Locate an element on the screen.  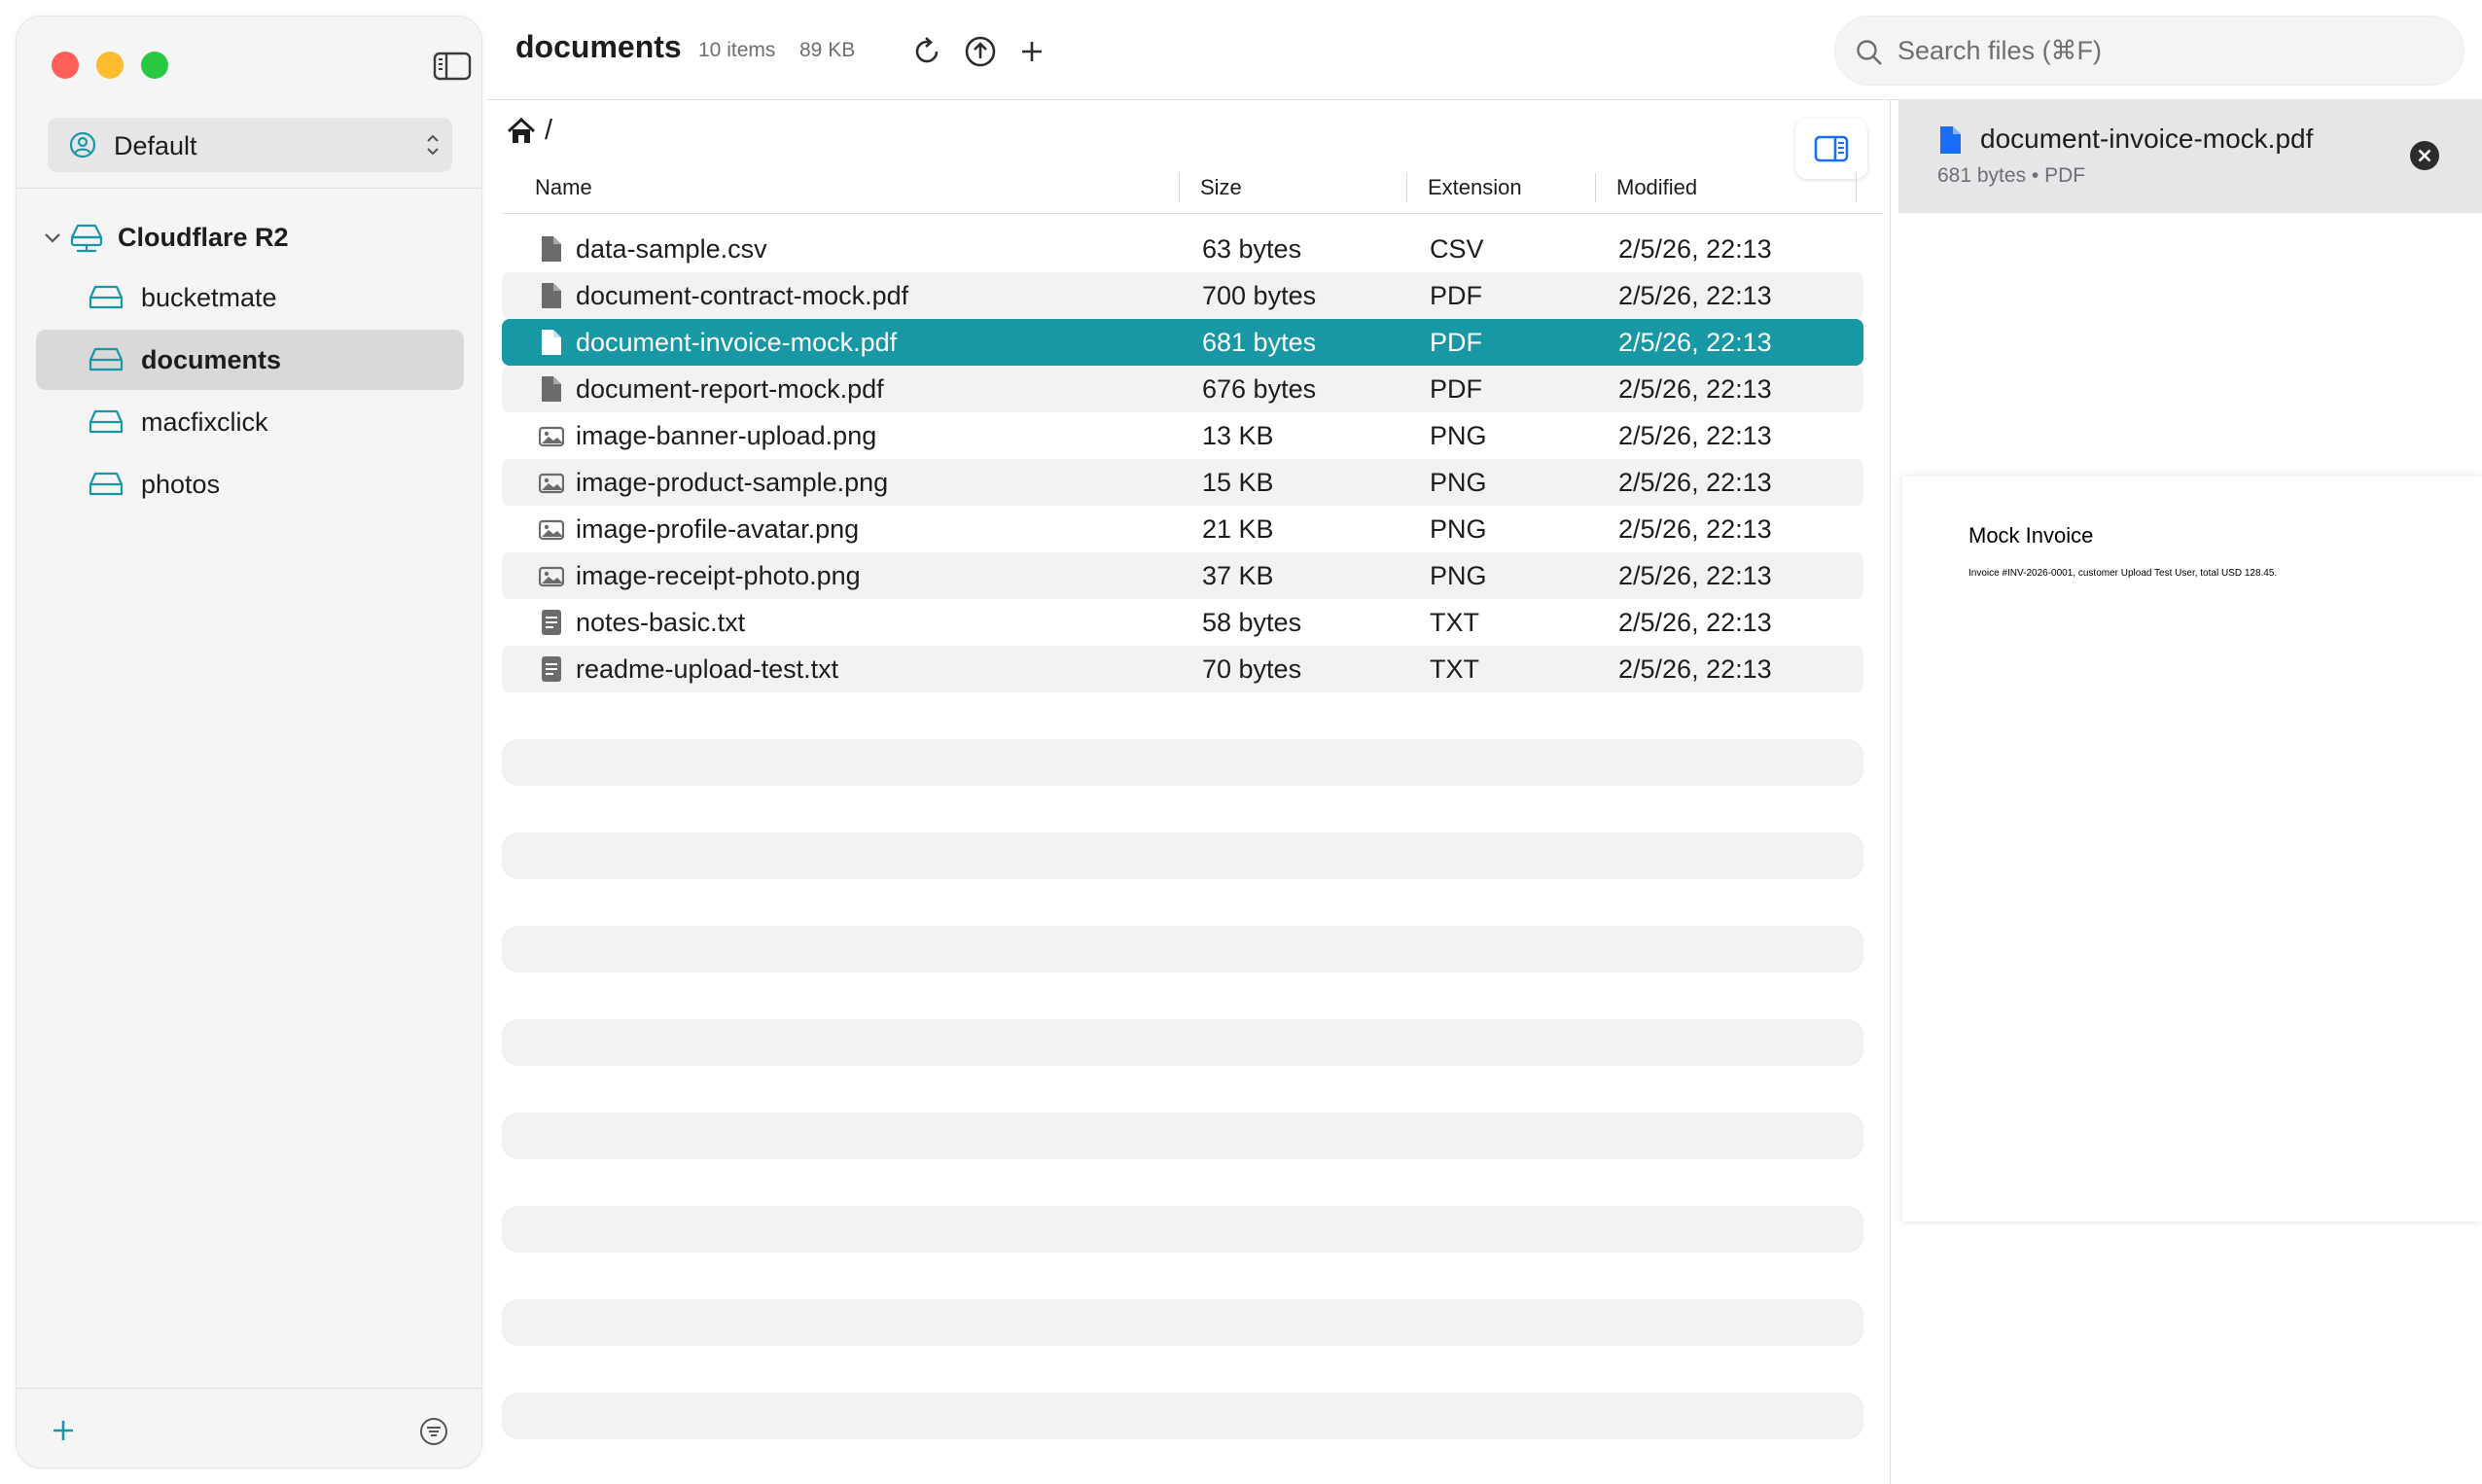
file-name-cell: image-product-sample.png is located at coordinates (732, 483).